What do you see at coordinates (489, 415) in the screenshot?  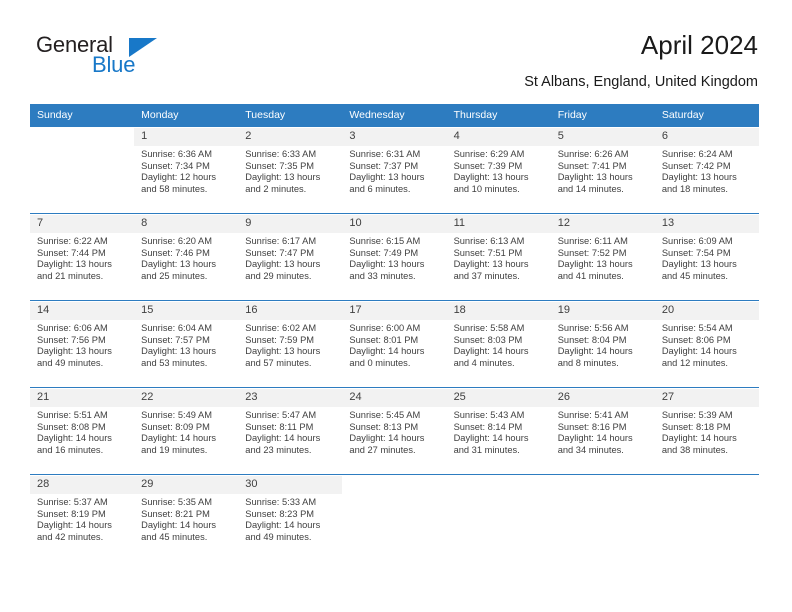 I see `day-detail-line: Sunrise: 5:43 AM` at bounding box center [489, 415].